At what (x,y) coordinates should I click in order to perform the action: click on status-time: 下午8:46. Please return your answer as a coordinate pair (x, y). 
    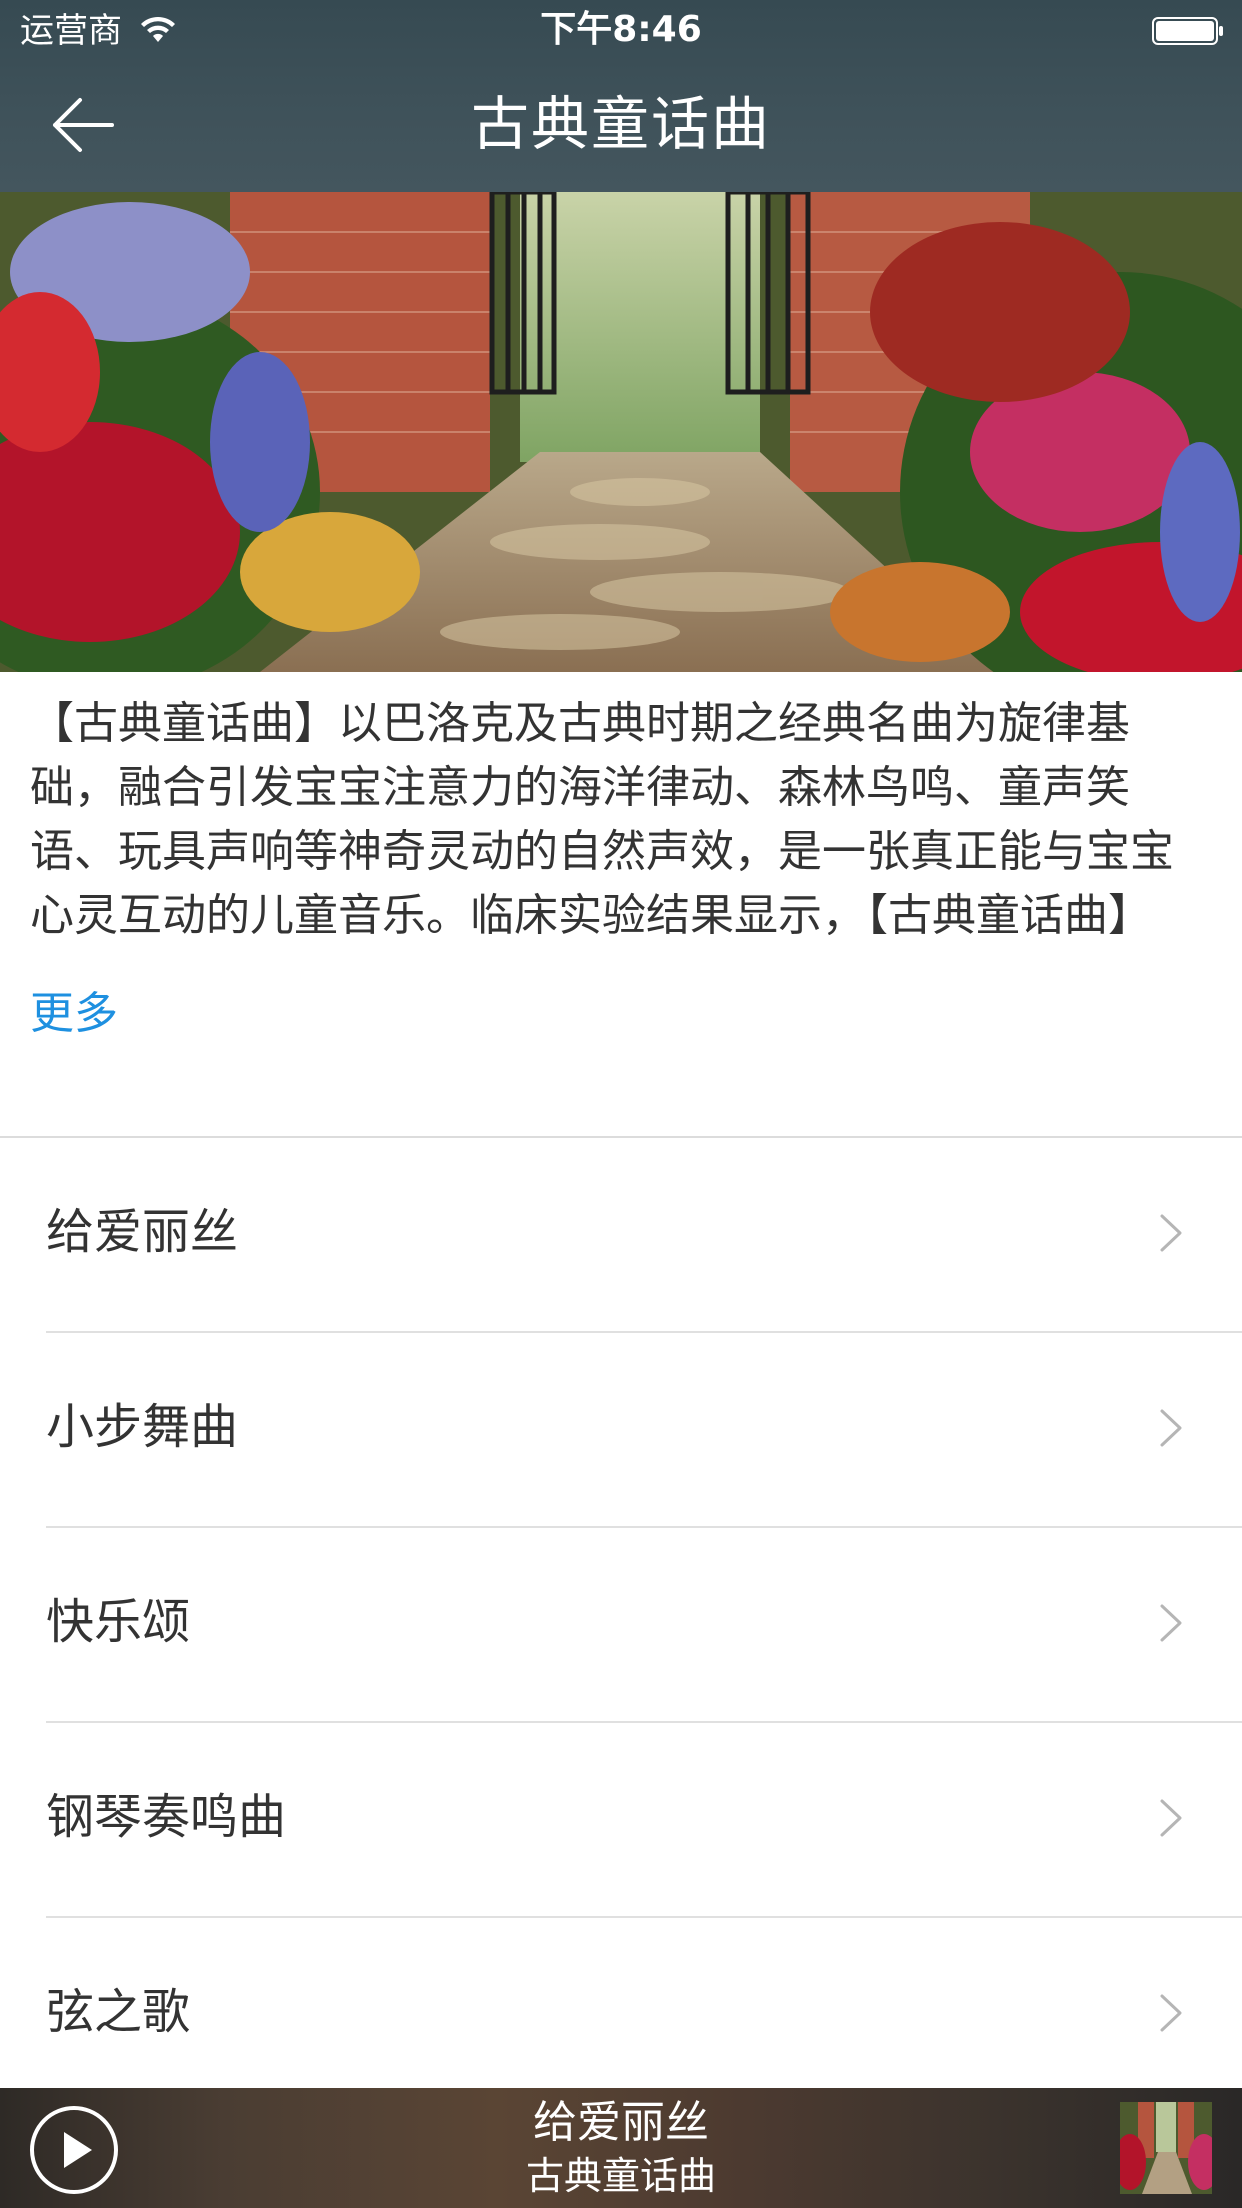
    Looking at the image, I should click on (621, 29).